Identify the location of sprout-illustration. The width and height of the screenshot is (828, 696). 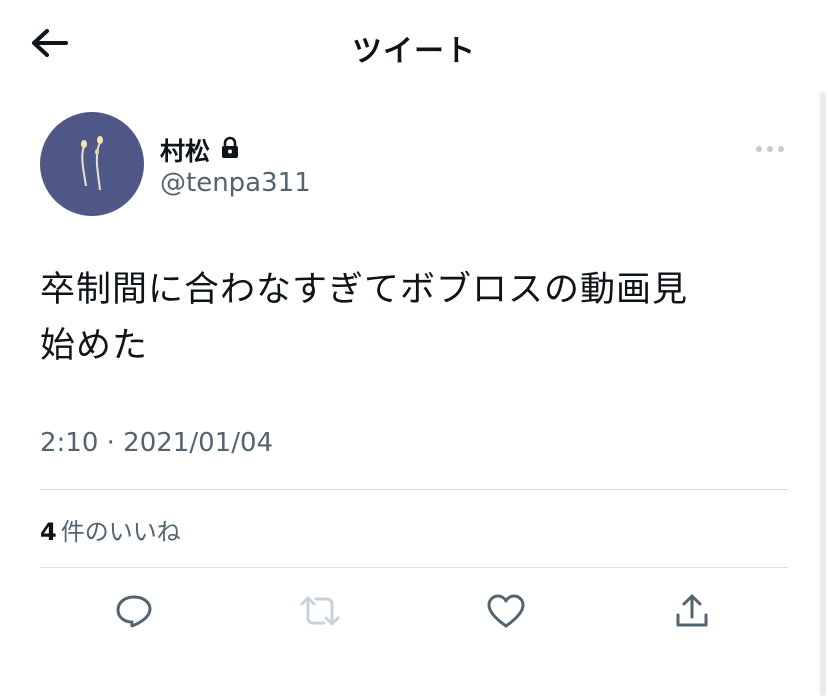
(92, 163).